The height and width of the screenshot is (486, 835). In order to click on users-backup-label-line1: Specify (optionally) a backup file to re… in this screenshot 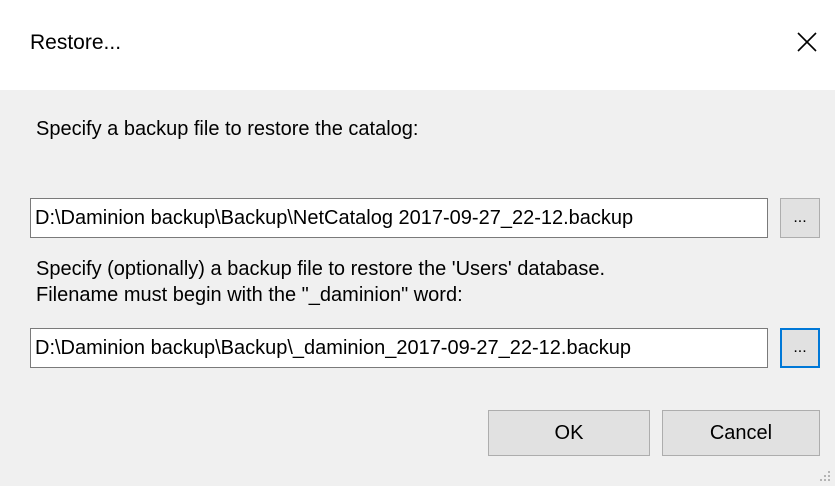, I will do `click(321, 269)`.